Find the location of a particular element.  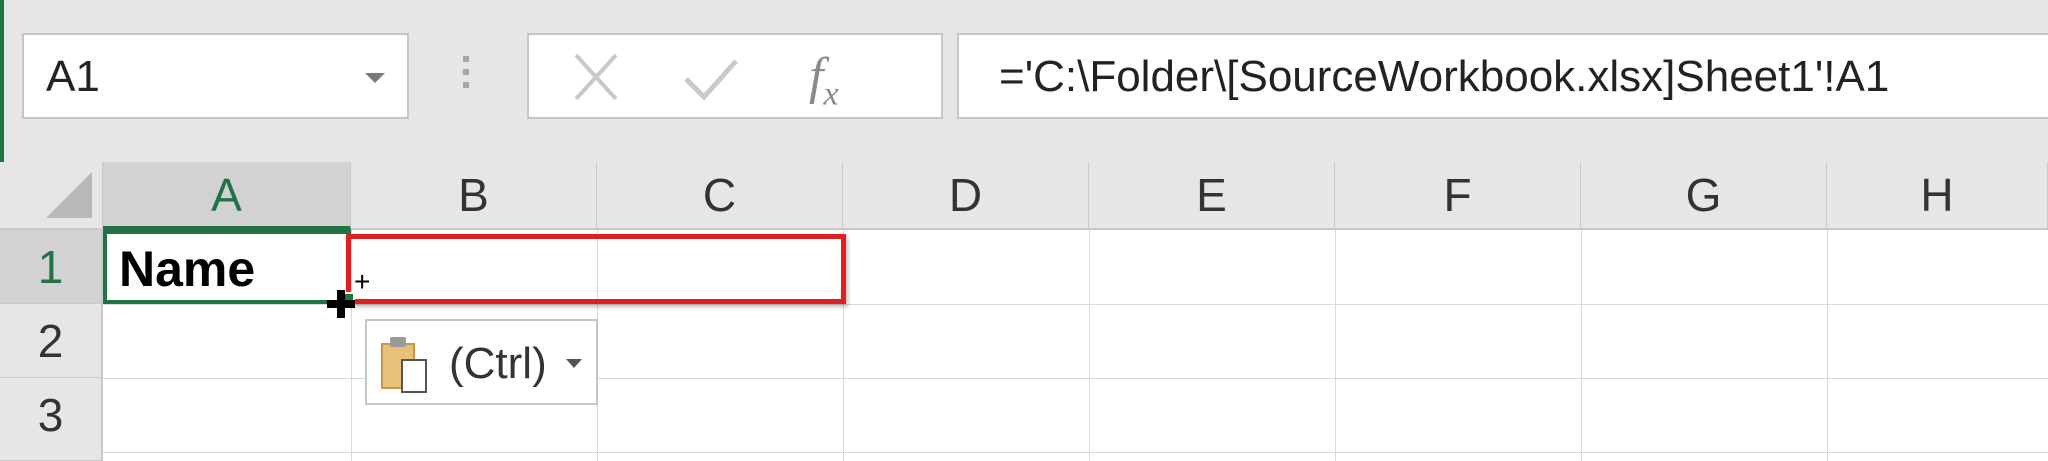

plus-cursor-icon: + is located at coordinates (362, 281).